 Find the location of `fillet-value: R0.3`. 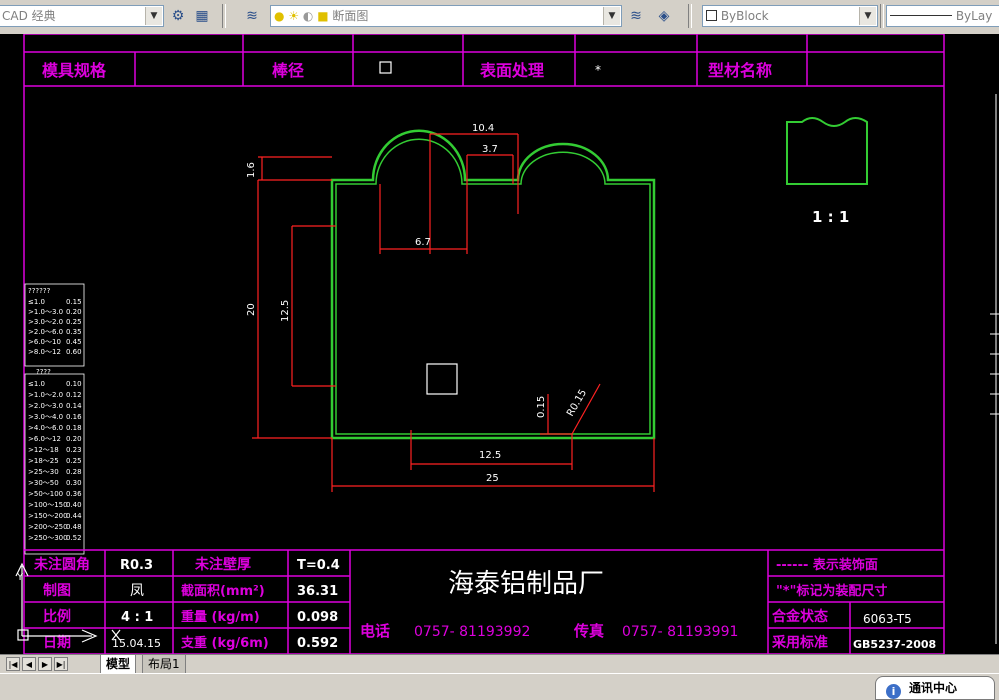

fillet-value: R0.3 is located at coordinates (136, 565).